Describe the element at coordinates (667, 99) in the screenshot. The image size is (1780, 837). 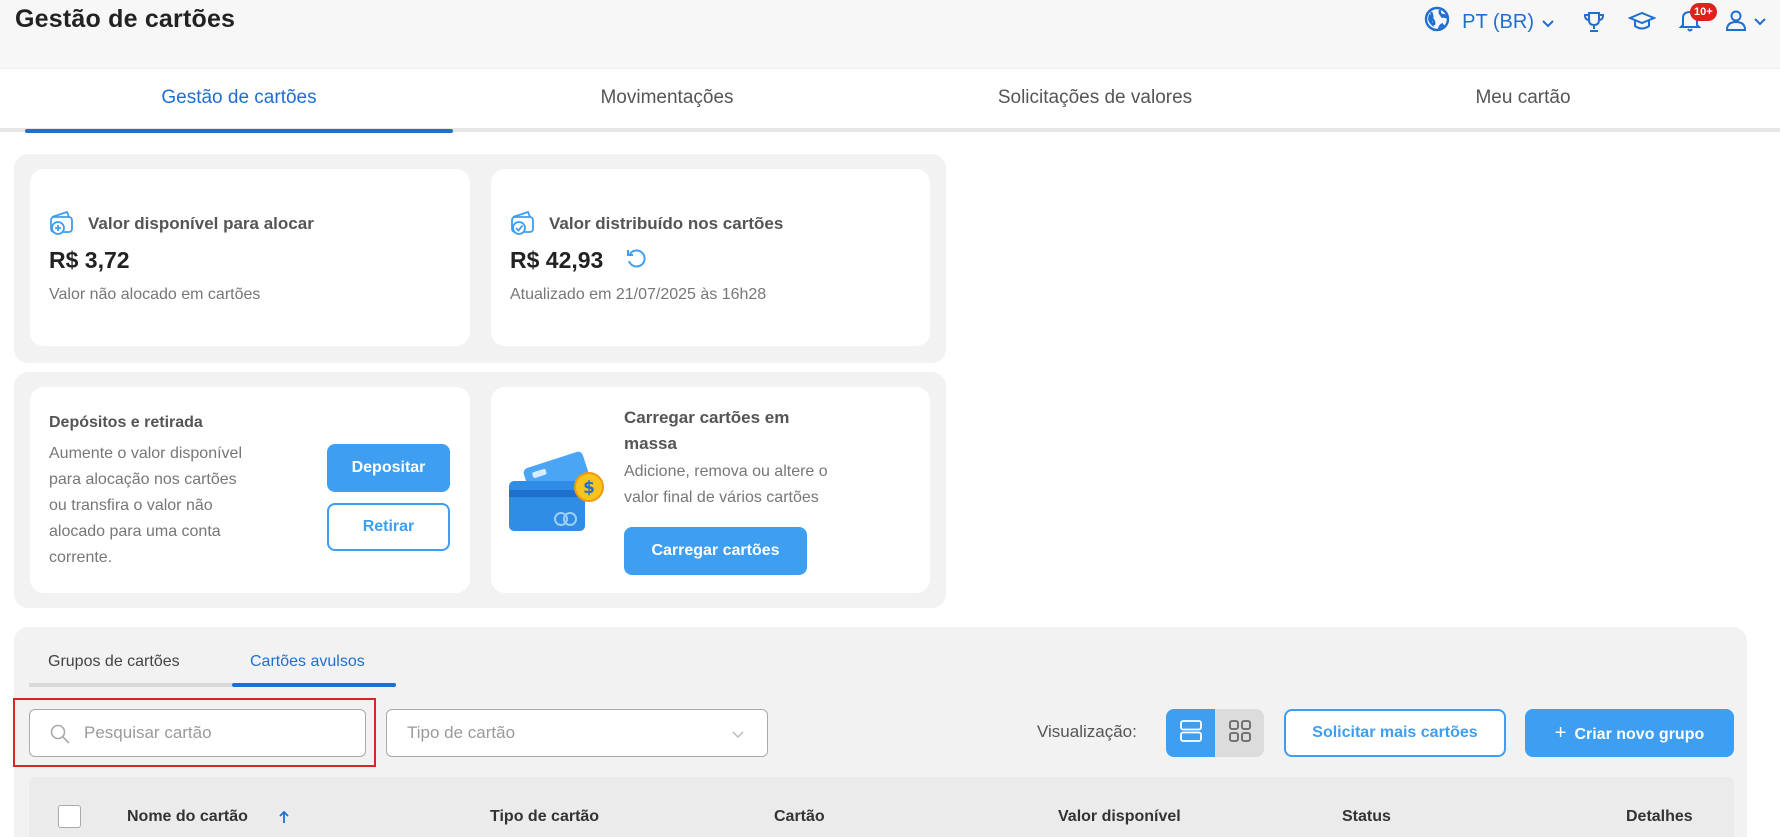
I see `tab-transactions: Movimentações` at that location.